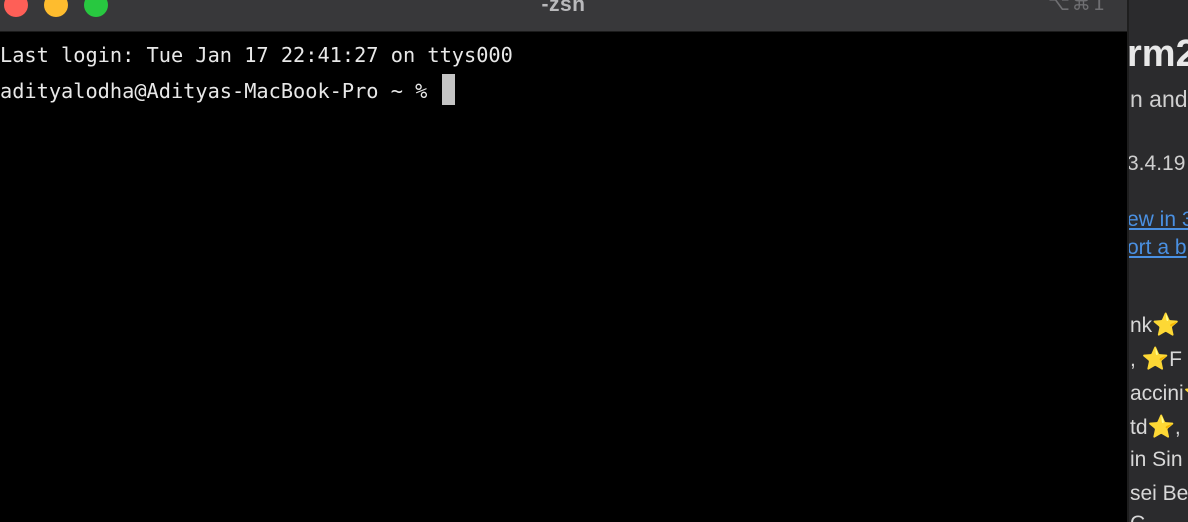  What do you see at coordinates (1137, 517) in the screenshot?
I see `doc-credit-row: C` at bounding box center [1137, 517].